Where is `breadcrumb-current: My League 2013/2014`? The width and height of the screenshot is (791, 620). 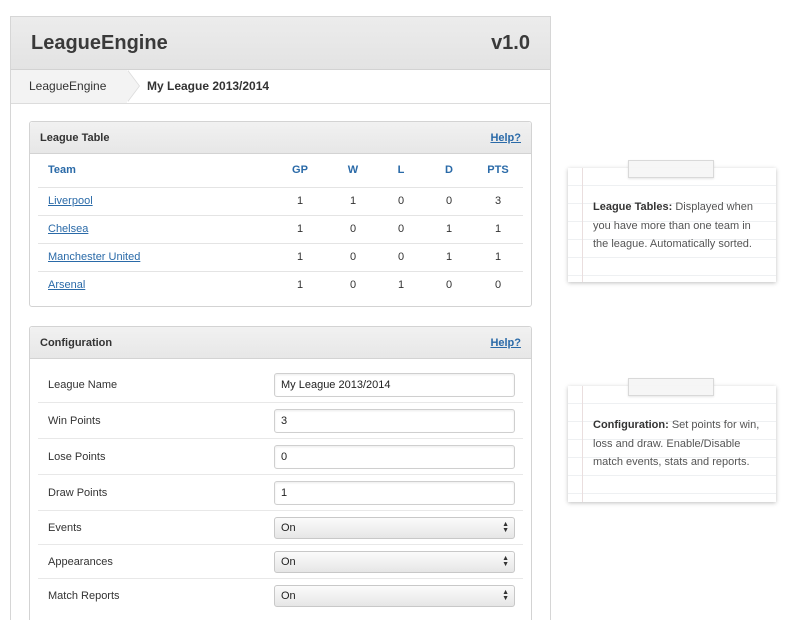
breadcrumb-current: My League 2013/2014 is located at coordinates (208, 86).